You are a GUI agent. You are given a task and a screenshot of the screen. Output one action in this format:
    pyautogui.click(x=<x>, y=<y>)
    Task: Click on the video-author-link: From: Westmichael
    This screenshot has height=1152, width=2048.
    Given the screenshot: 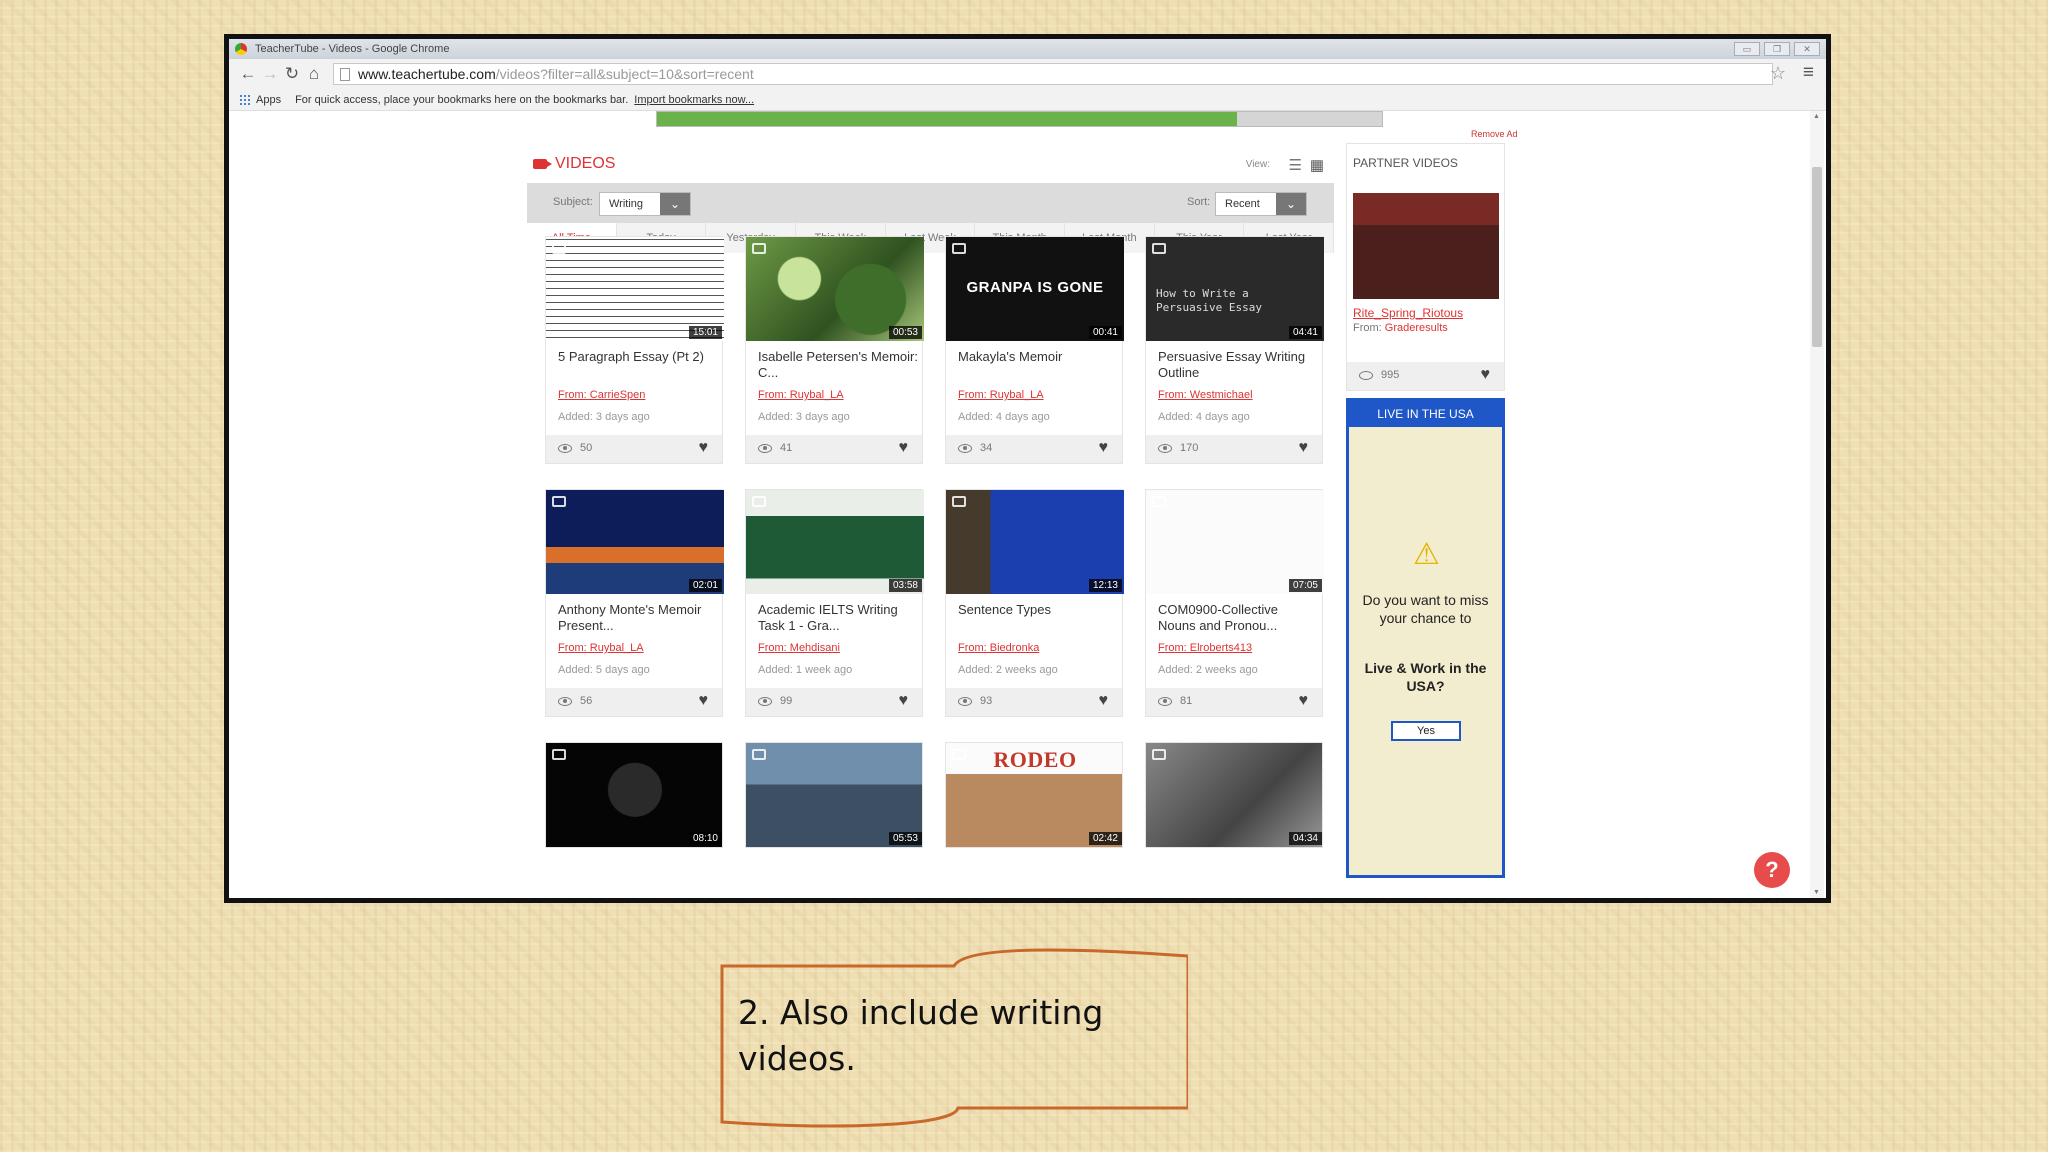 What is the action you would take?
    pyautogui.click(x=1205, y=395)
    